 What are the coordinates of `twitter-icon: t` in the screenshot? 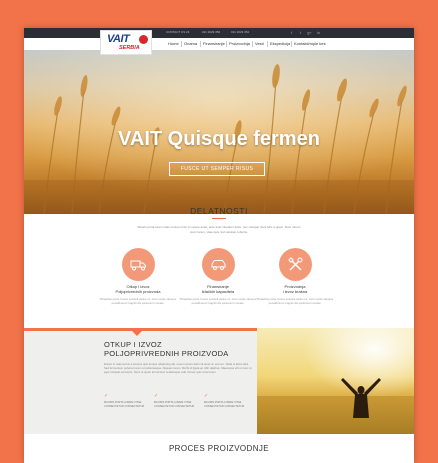 It's located at (300, 32).